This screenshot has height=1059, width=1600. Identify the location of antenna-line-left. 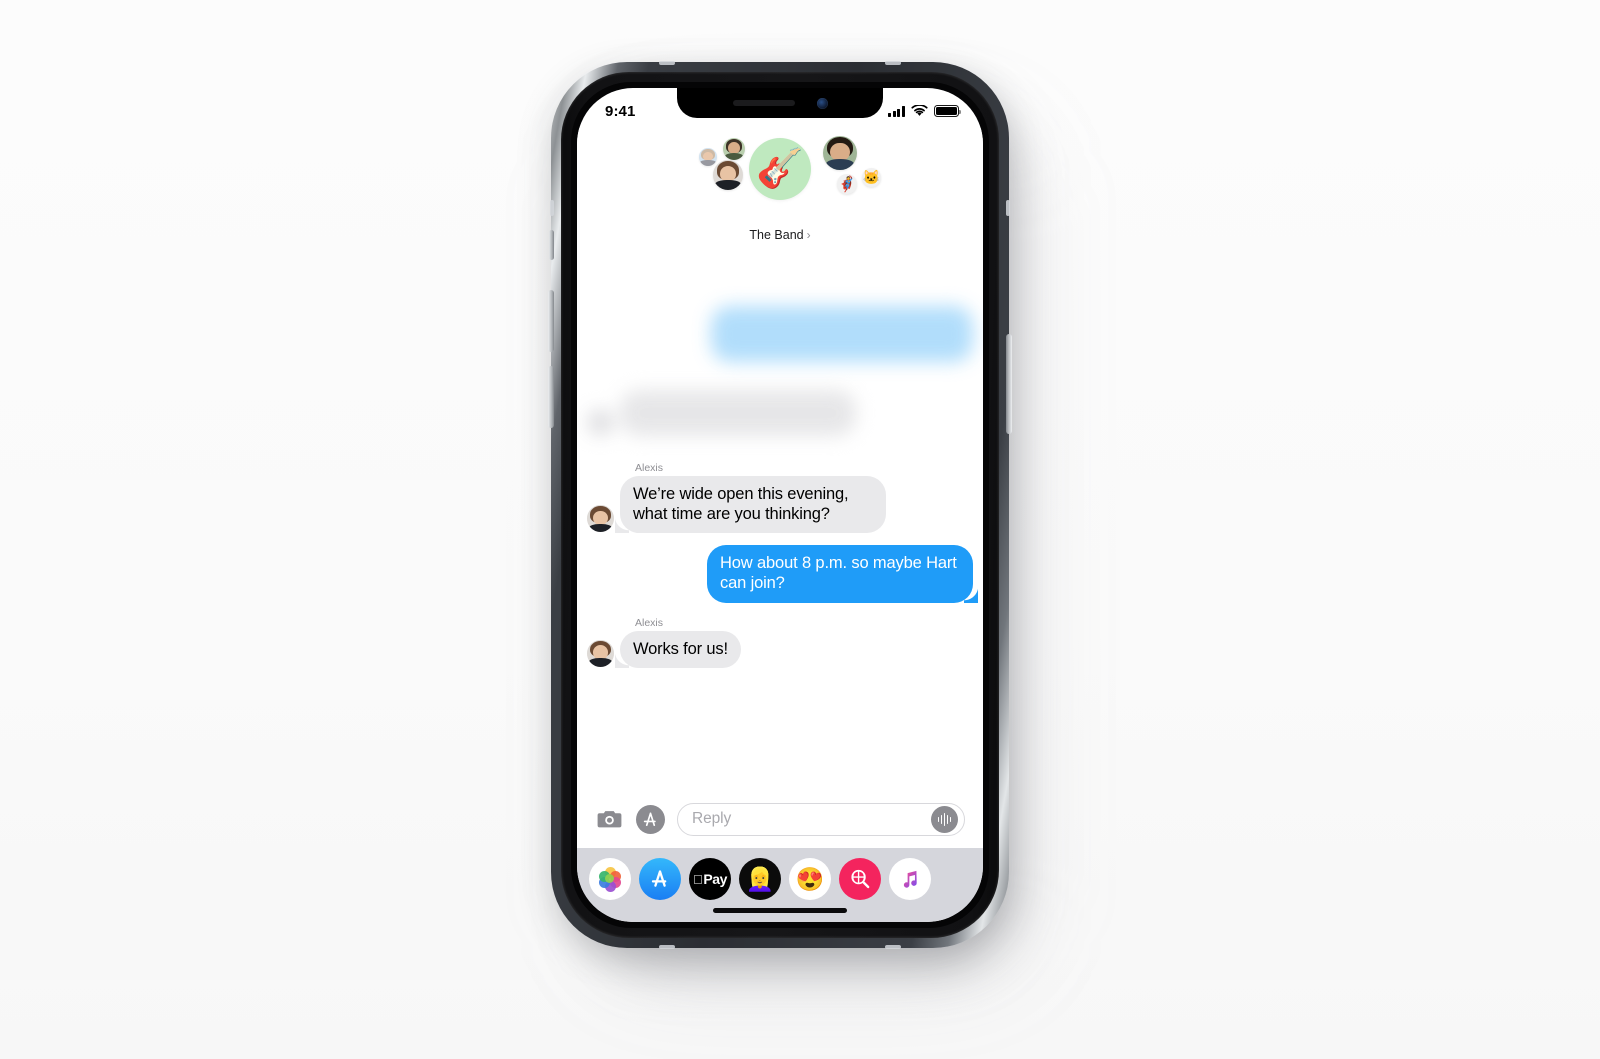
(552, 208).